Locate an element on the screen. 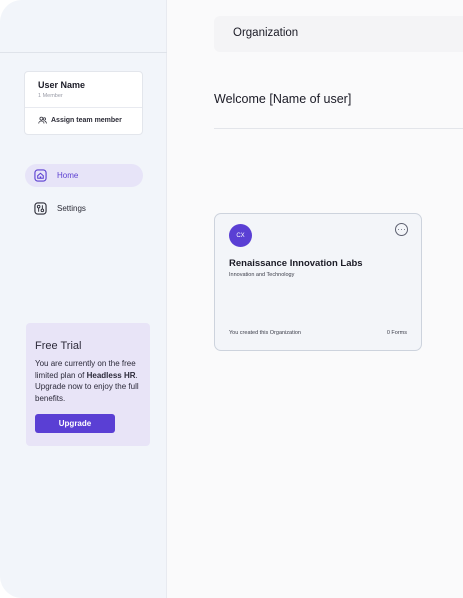 The height and width of the screenshot is (598, 463). home-icon is located at coordinates (40, 175).